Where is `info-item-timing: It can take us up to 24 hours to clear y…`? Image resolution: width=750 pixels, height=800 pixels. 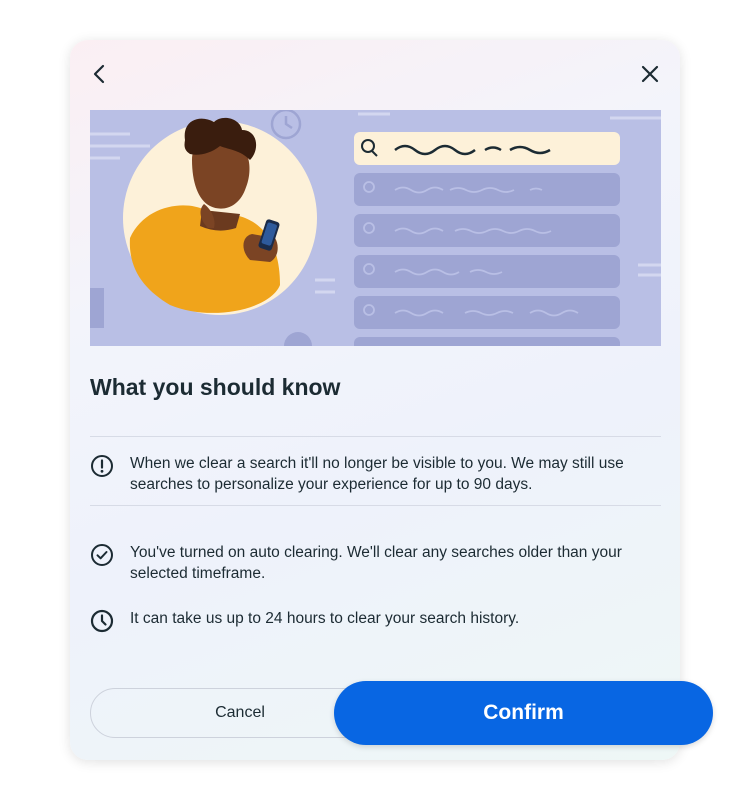
info-item-timing: It can take us up to 24 hours to clear y… is located at coordinates (377, 620).